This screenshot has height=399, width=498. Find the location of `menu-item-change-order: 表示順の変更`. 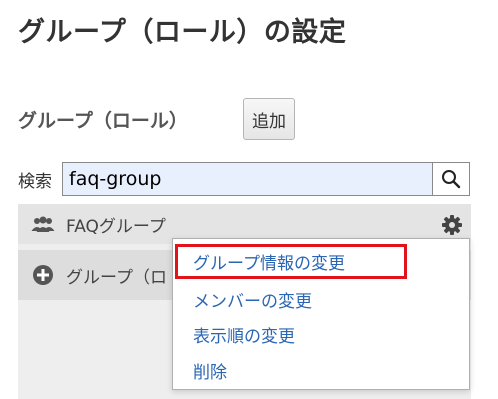

menu-item-change-order: 表示順の変更 is located at coordinates (244, 334).